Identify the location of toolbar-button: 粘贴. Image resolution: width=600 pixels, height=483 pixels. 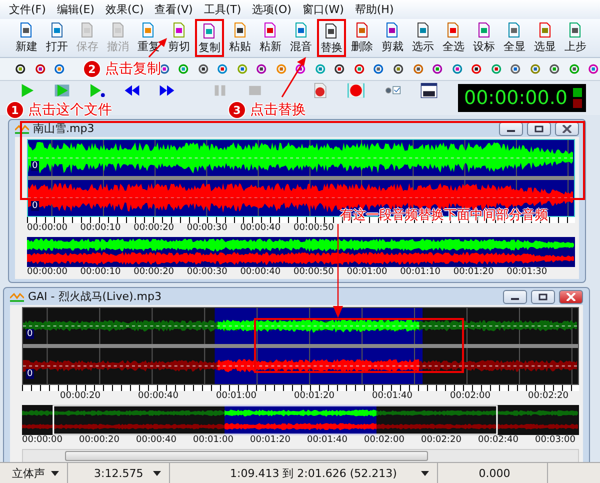
(240, 38).